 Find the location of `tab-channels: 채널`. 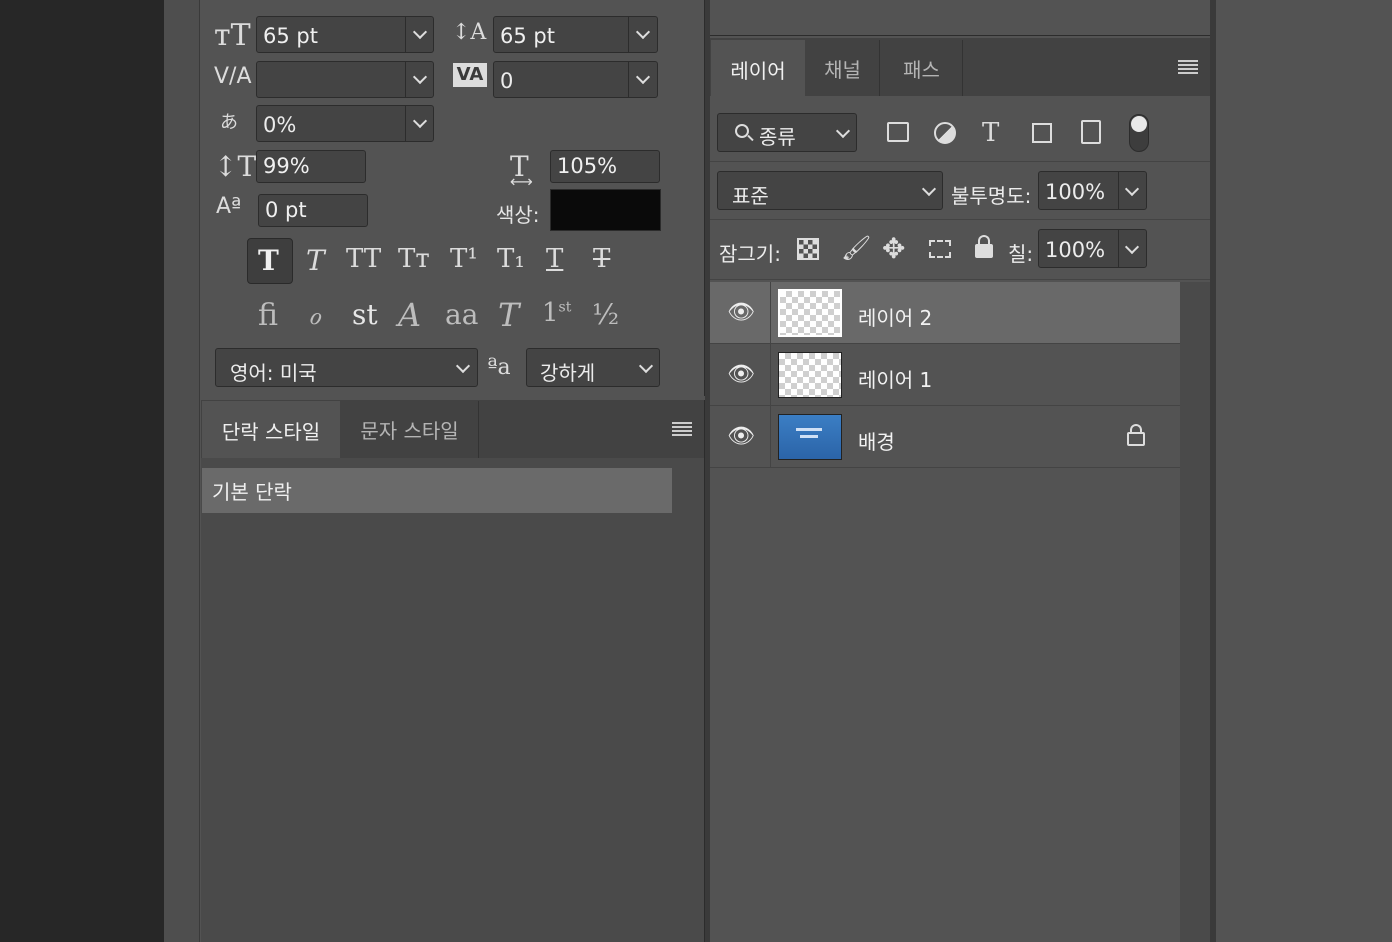

tab-channels: 채널 is located at coordinates (843, 68).